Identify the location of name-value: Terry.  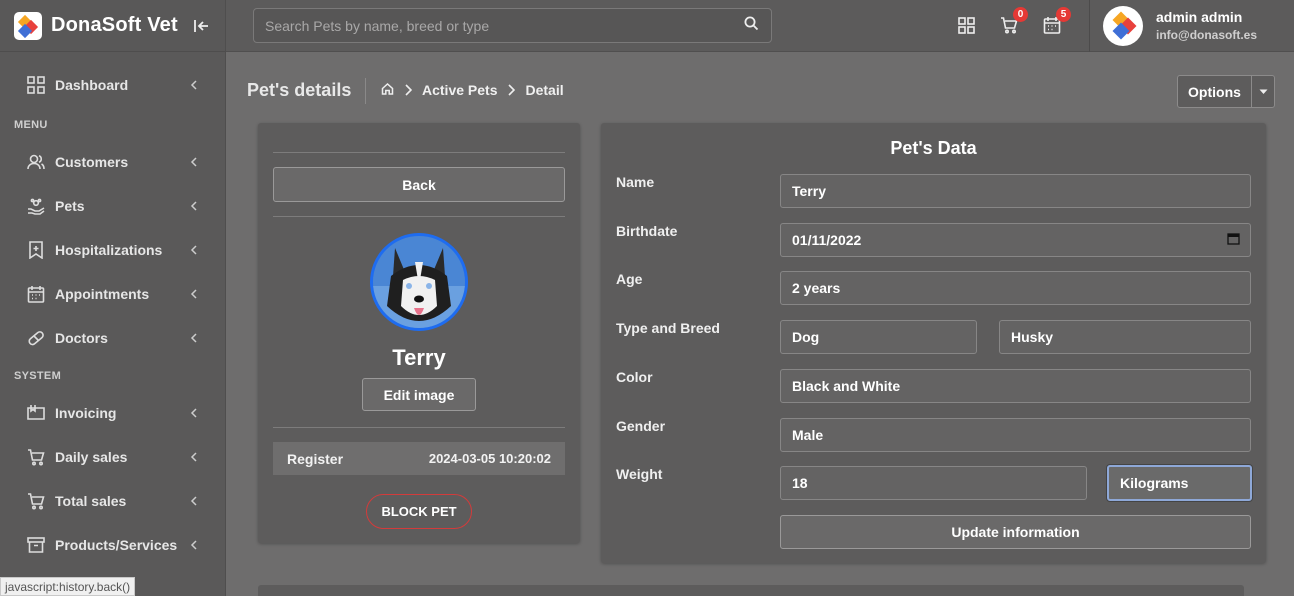
(809, 191).